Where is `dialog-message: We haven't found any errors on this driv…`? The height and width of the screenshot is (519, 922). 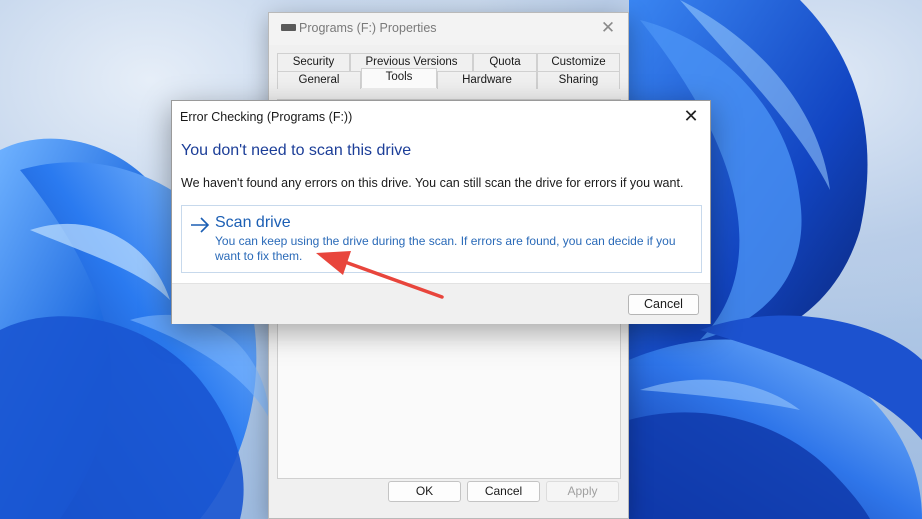
dialog-message: We haven't found any errors on this driv… is located at coordinates (432, 183).